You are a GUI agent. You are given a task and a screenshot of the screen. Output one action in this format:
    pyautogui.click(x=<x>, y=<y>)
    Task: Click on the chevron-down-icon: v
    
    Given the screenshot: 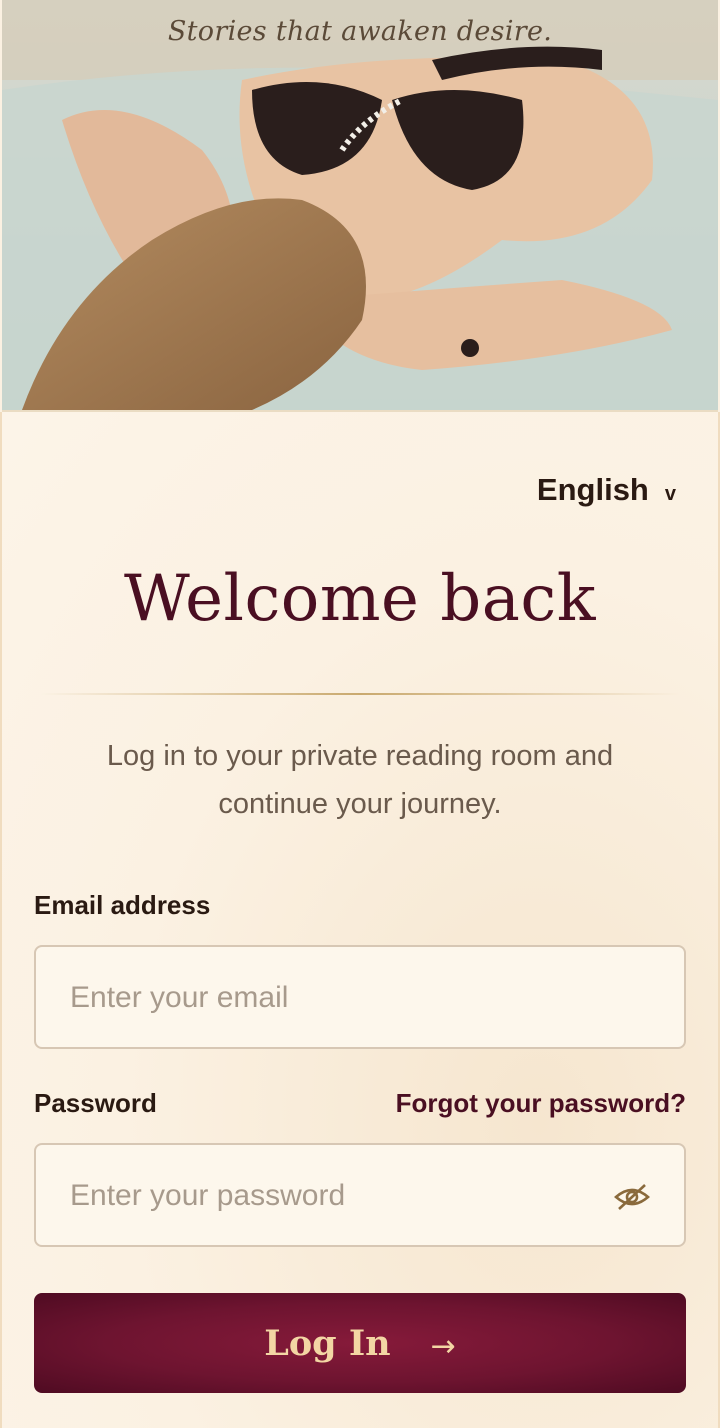 What is the action you would take?
    pyautogui.click(x=670, y=493)
    